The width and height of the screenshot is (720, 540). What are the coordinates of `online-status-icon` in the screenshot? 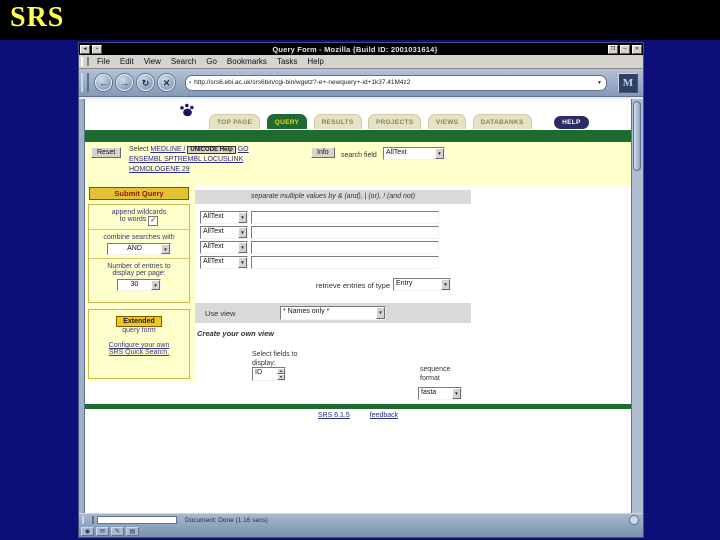 It's located at (634, 520).